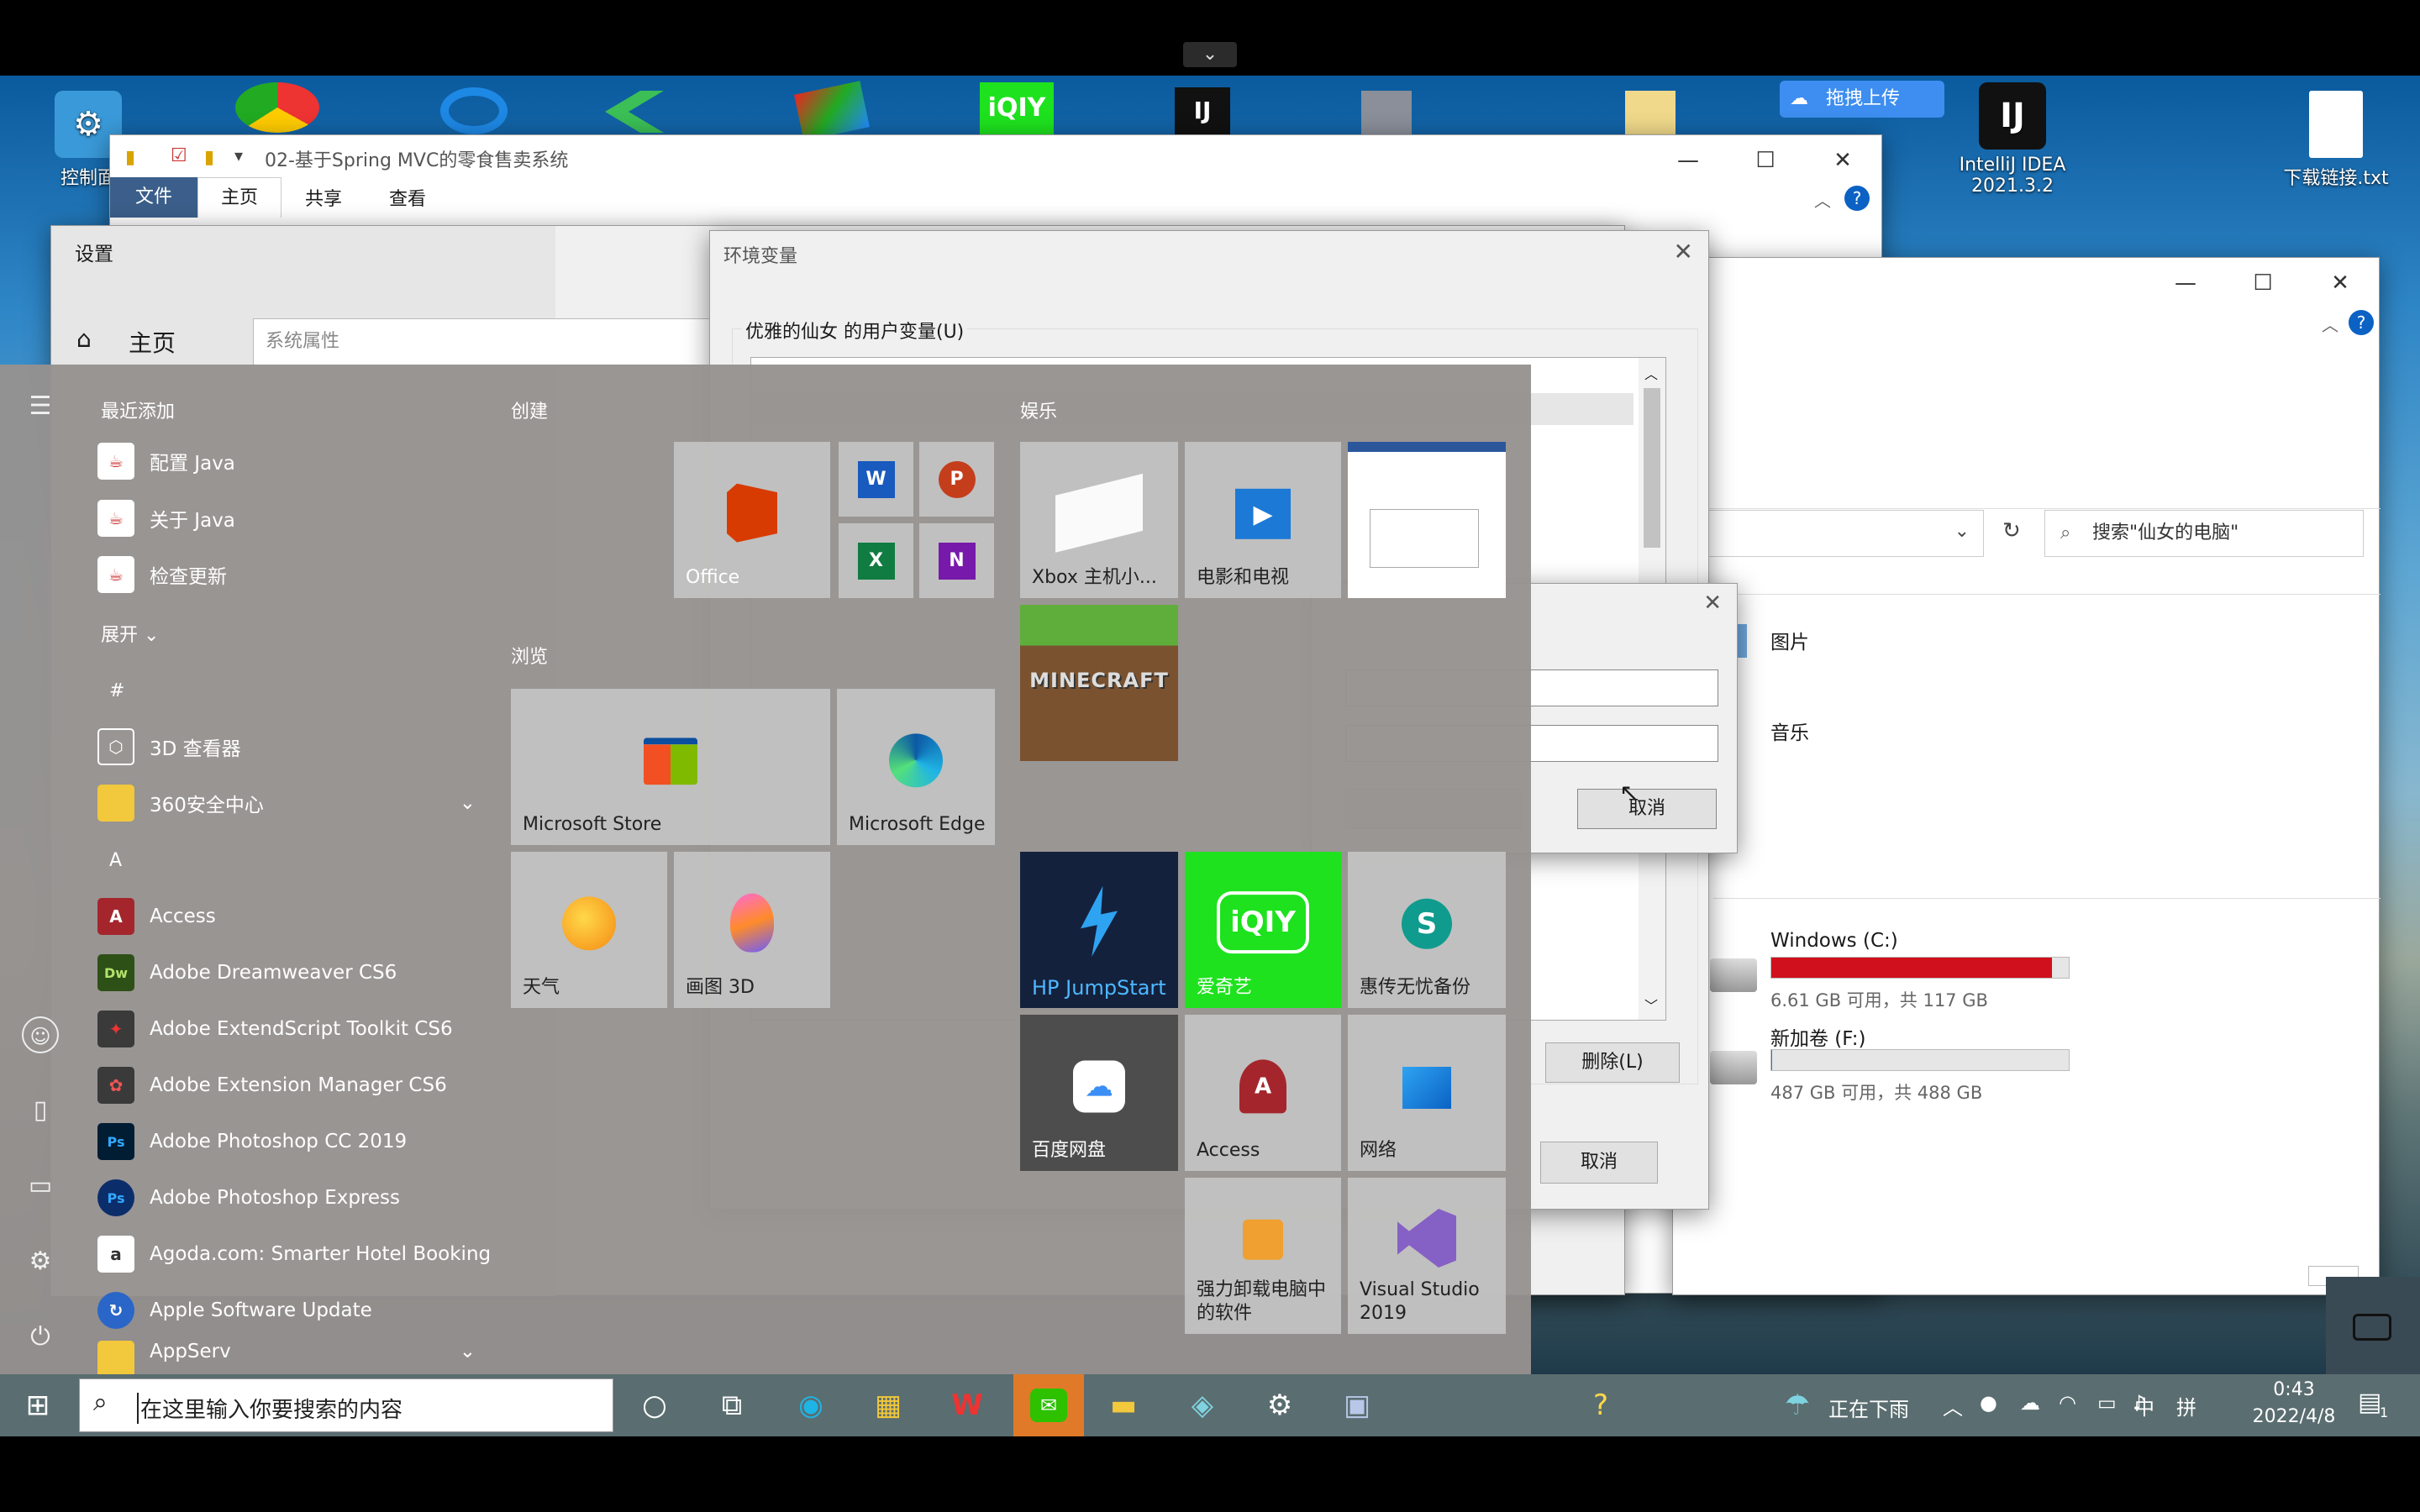 This screenshot has width=2420, height=1512. I want to click on tile-visual-studio: Visual Studio 2019, so click(1427, 1256).